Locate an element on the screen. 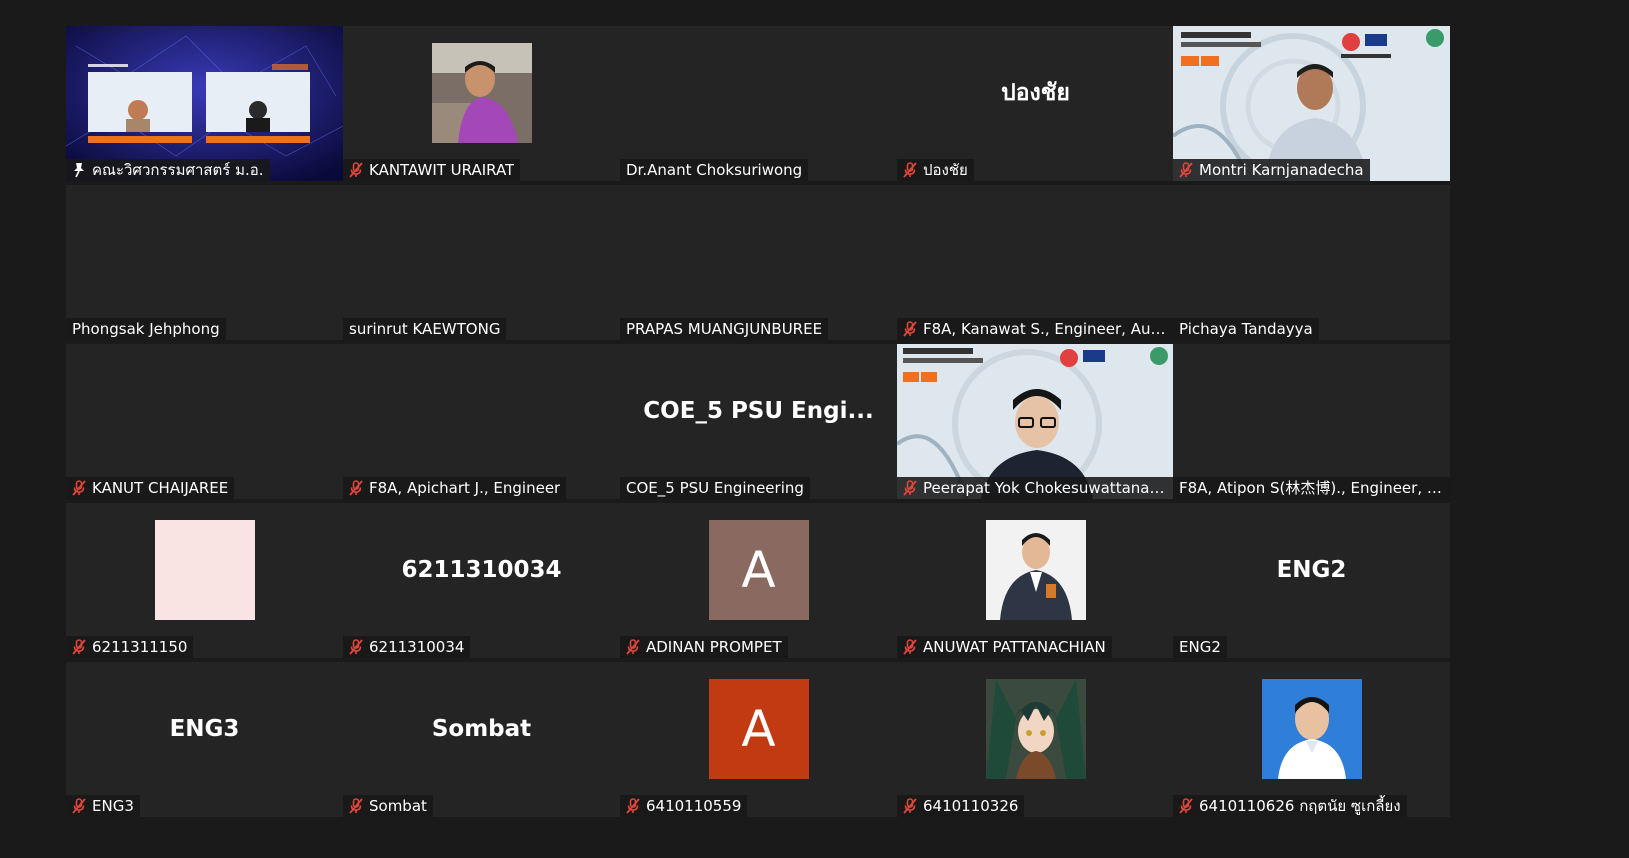 The height and width of the screenshot is (858, 1629). participant-name-label: Montri Karnjanadecha is located at coordinates (1271, 170).